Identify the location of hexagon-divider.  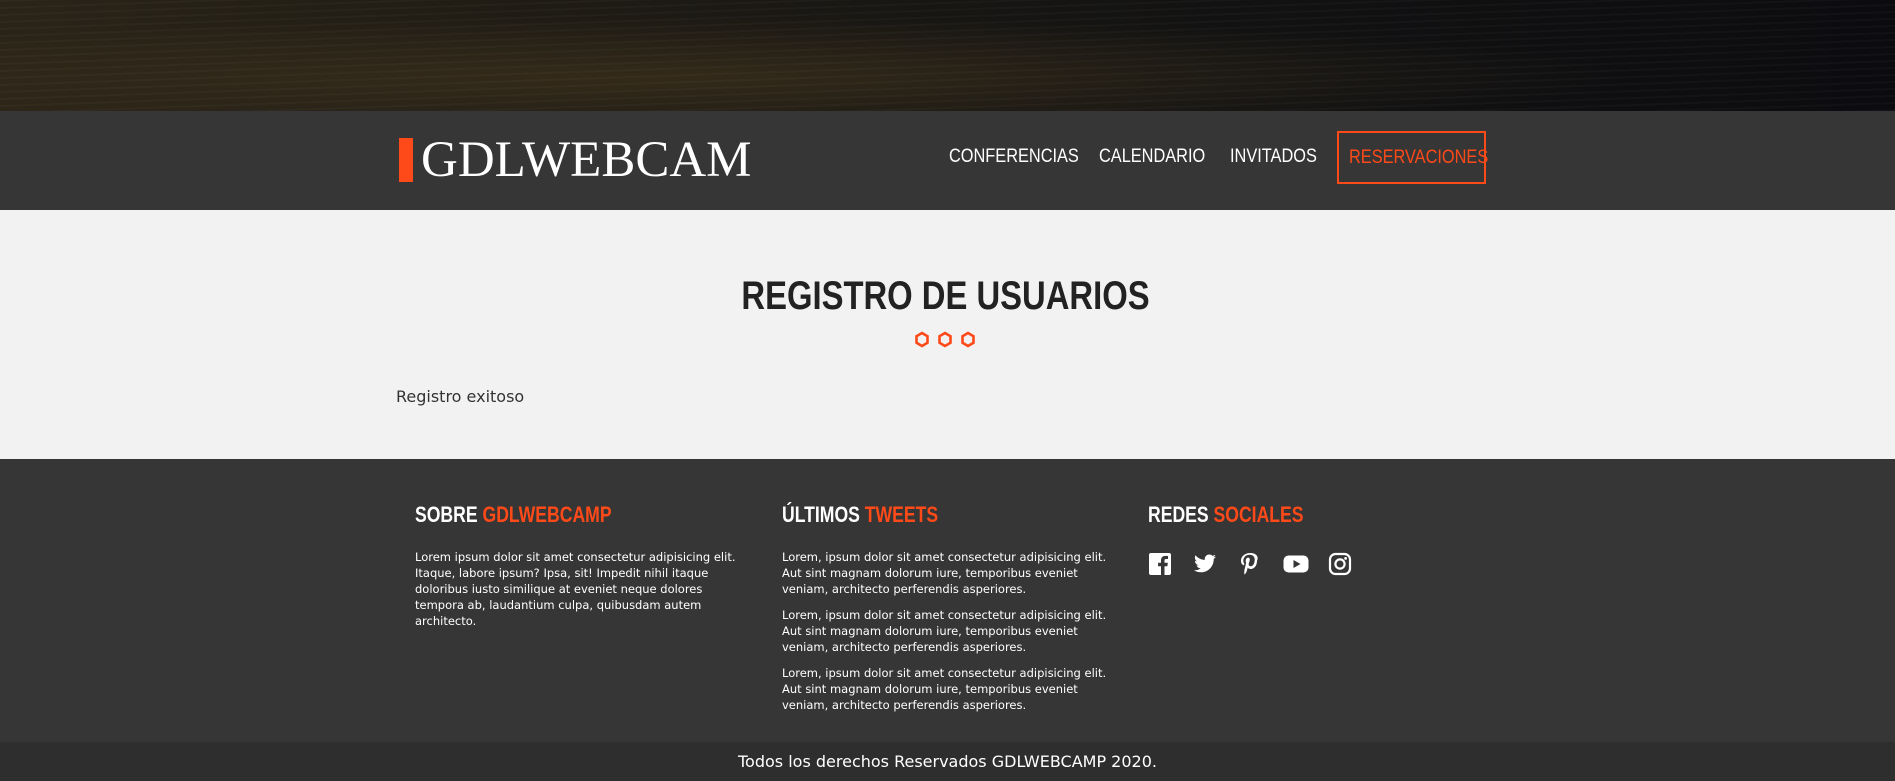
(945, 339).